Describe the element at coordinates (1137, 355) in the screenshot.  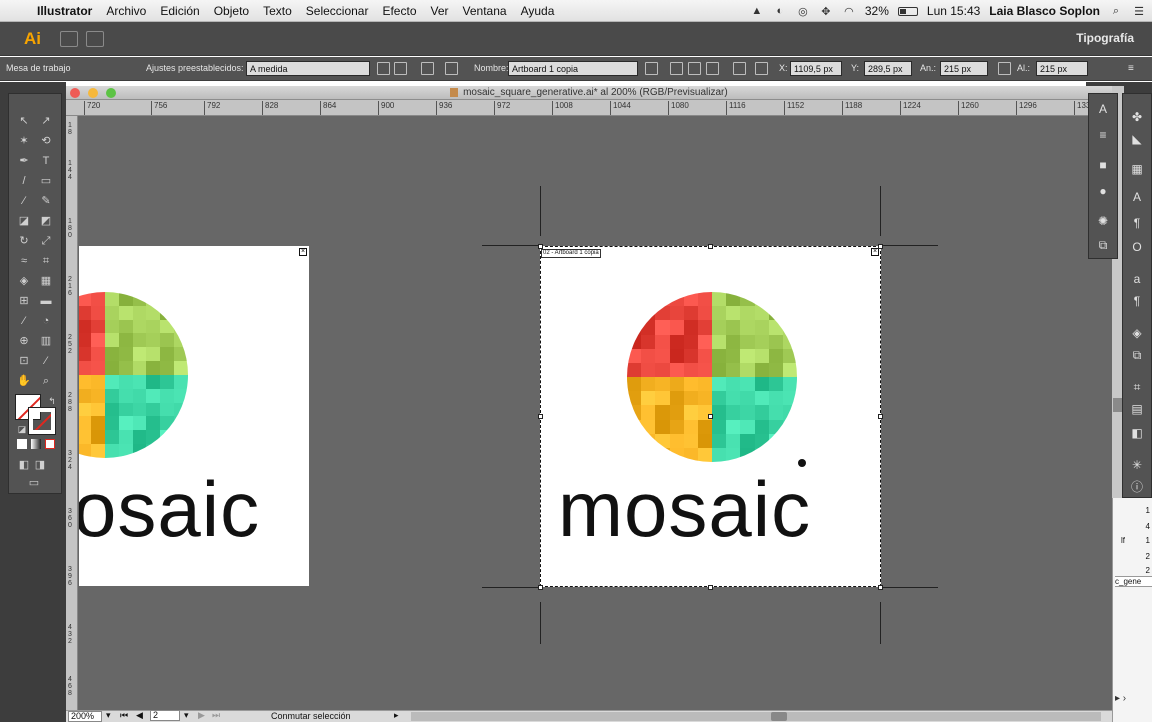
I see `artboards-list-icon: ⧉` at that location.